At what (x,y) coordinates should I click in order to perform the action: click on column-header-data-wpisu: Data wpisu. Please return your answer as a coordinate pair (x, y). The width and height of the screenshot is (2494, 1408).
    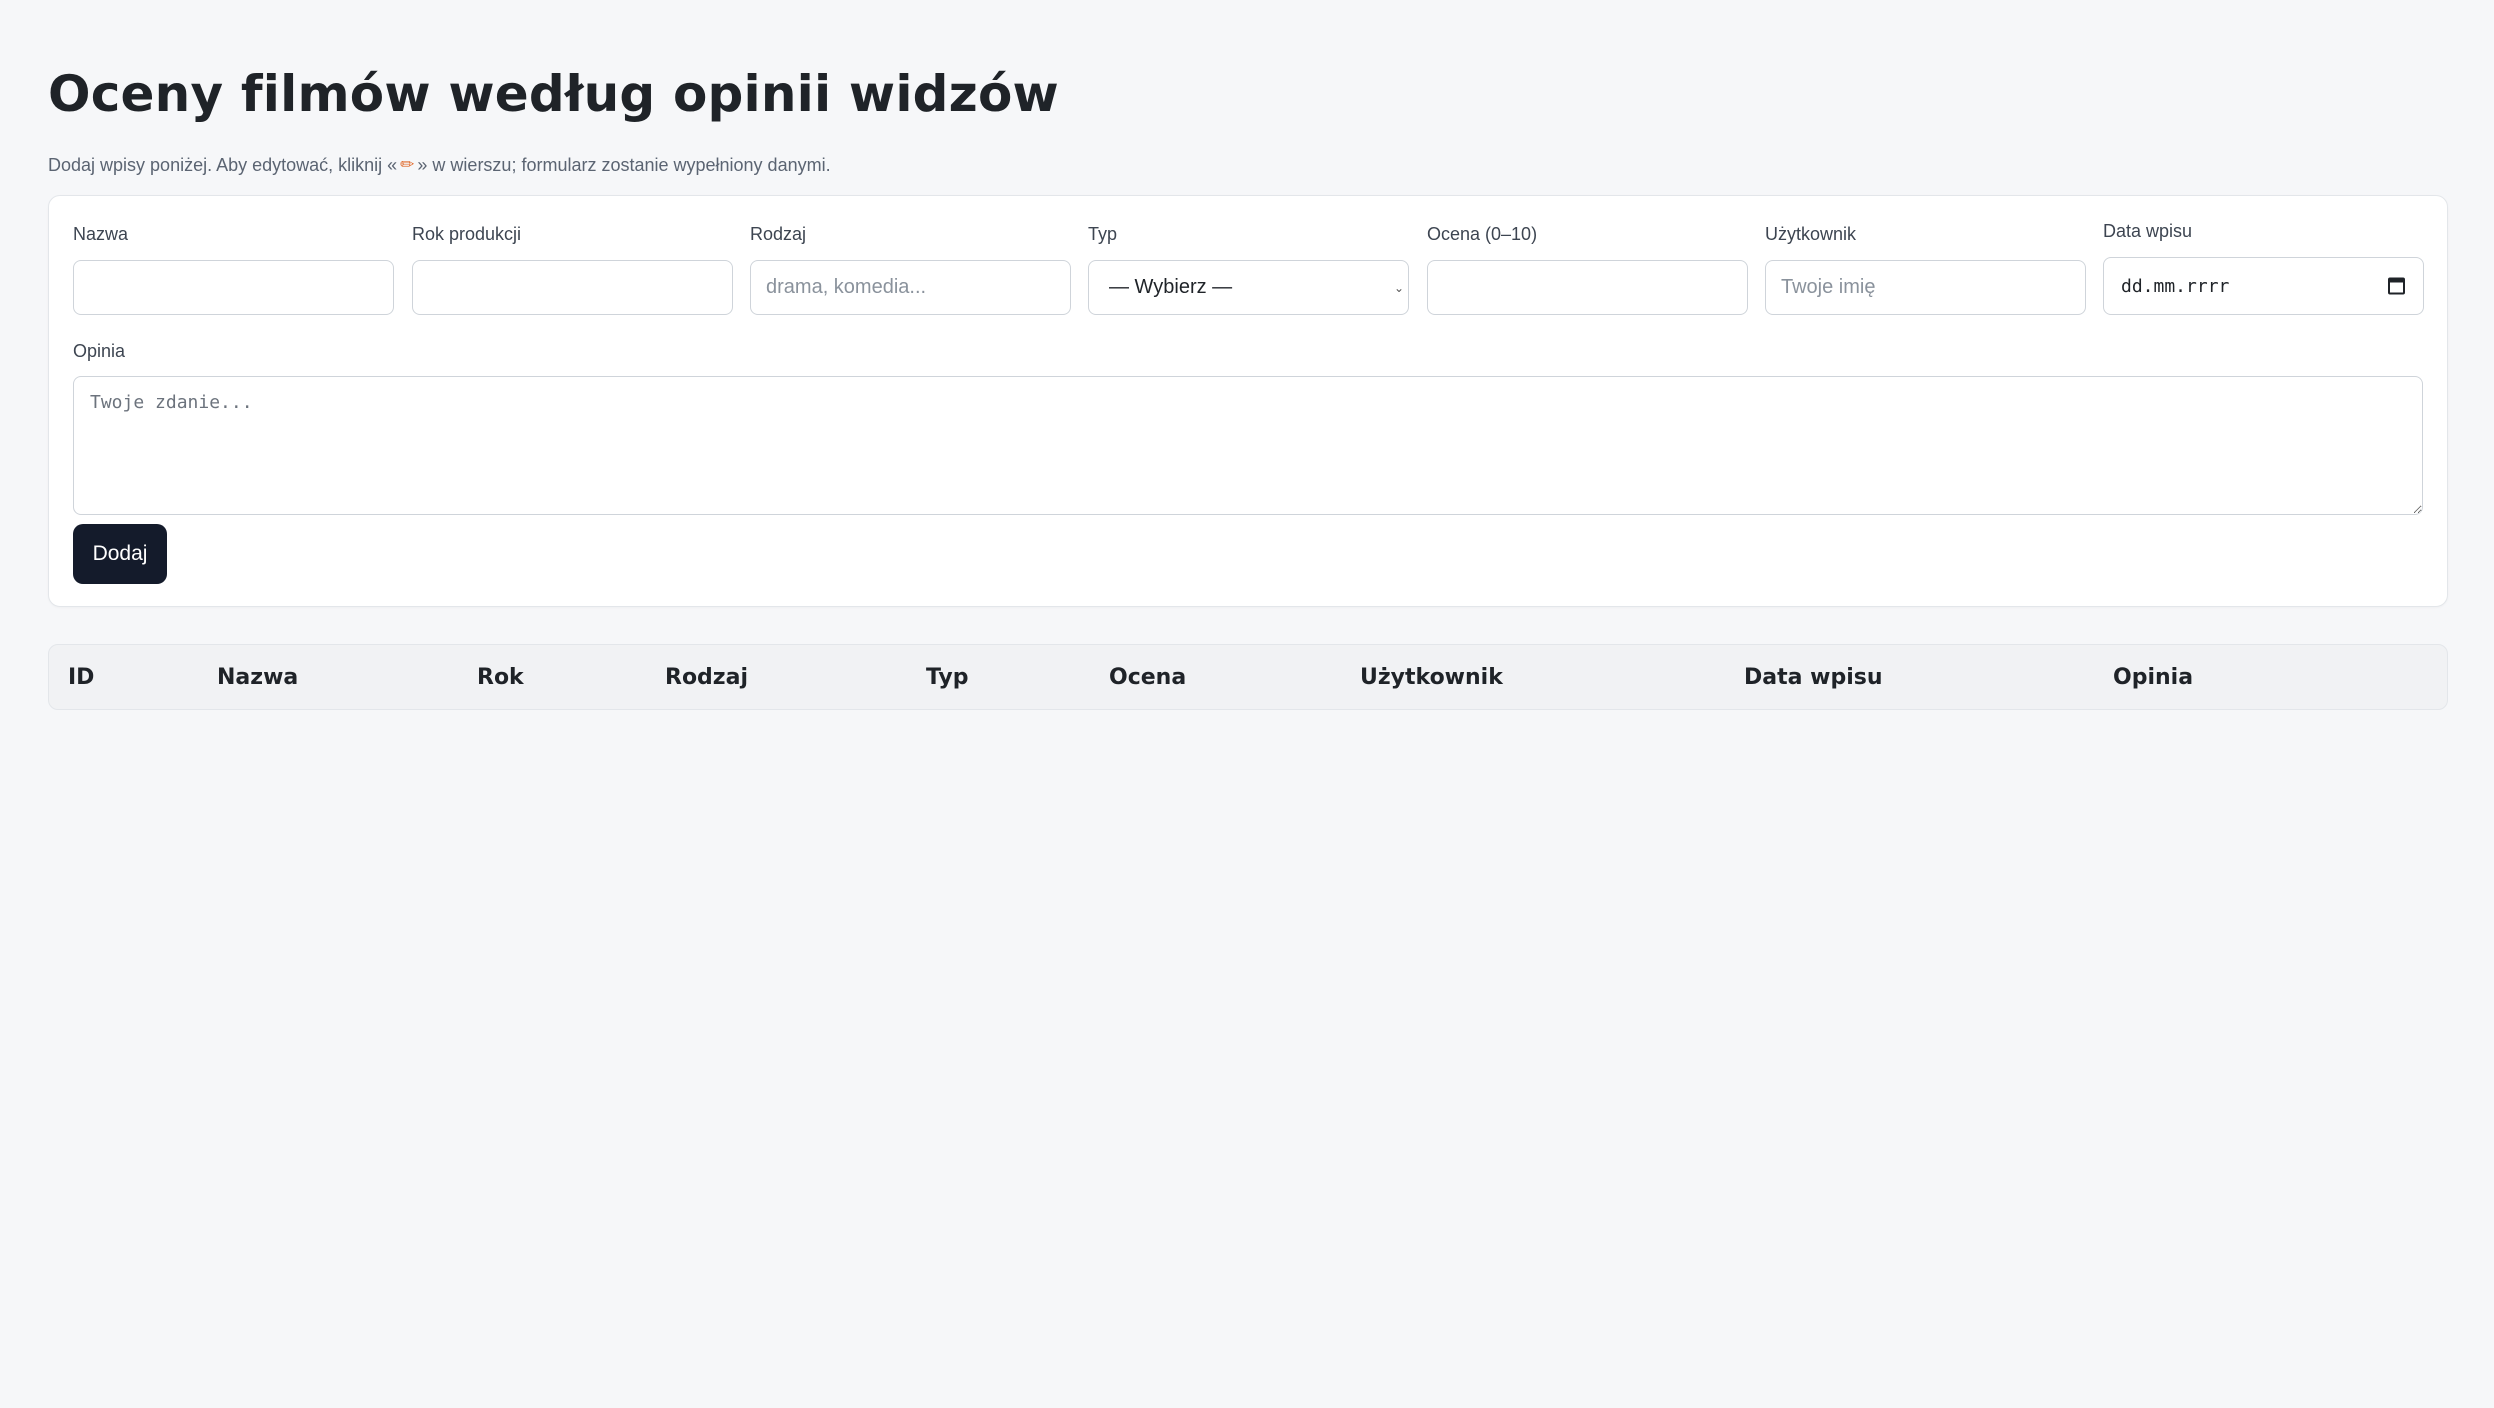
    Looking at the image, I should click on (1928, 677).